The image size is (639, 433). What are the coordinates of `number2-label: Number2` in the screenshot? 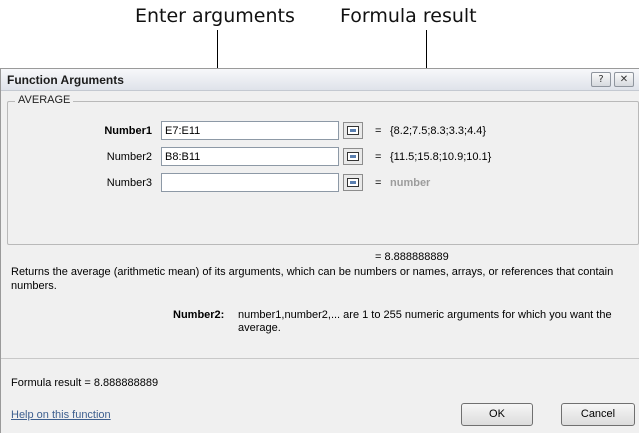 It's located at (129, 157).